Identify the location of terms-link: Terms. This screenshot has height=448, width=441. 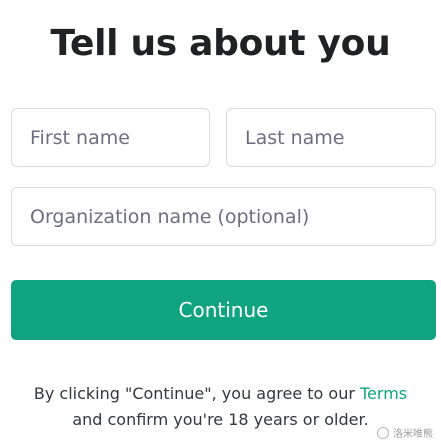
(383, 393).